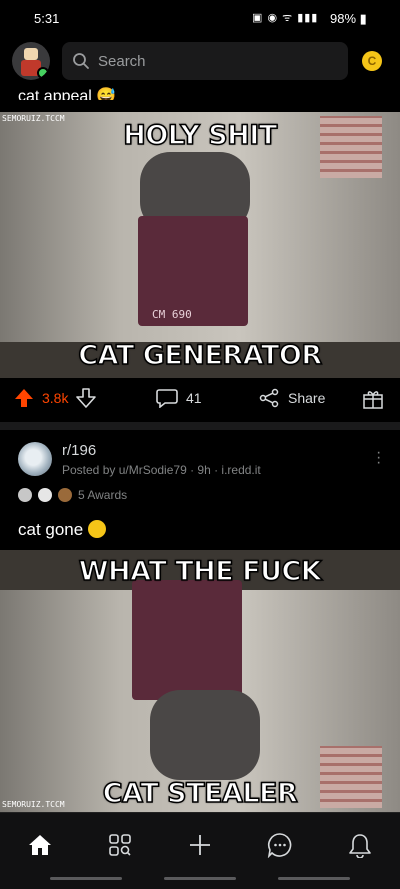 The height and width of the screenshot is (889, 400). I want to click on comment-icon, so click(167, 398).